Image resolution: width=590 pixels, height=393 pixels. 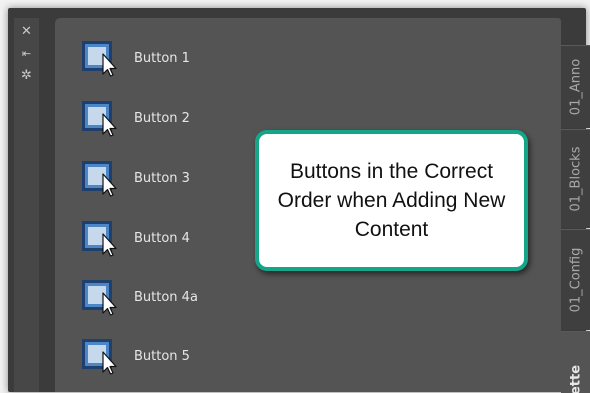 I want to click on tool-button-label: Button 4, so click(x=162, y=238).